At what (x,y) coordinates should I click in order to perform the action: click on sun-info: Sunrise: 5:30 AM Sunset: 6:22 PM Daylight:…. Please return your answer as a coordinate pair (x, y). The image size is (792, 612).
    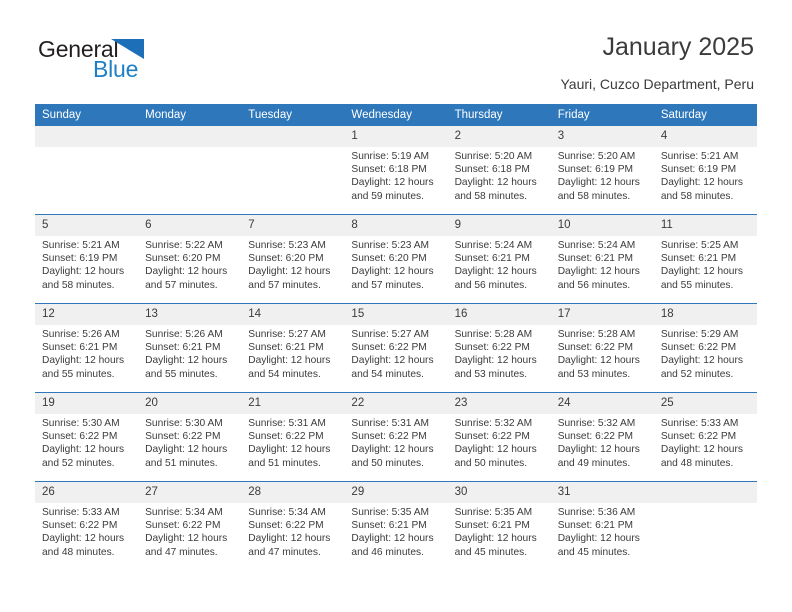
    Looking at the image, I should click on (189, 442).